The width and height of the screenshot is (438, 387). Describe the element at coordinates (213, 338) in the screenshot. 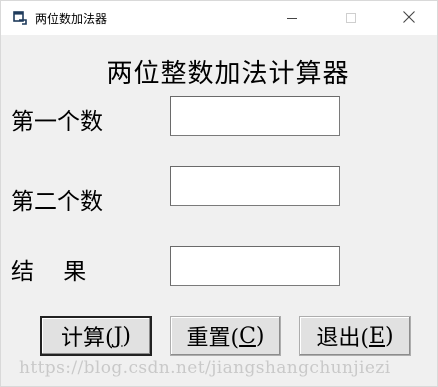

I see `reset-button-label: 重置(` at that location.